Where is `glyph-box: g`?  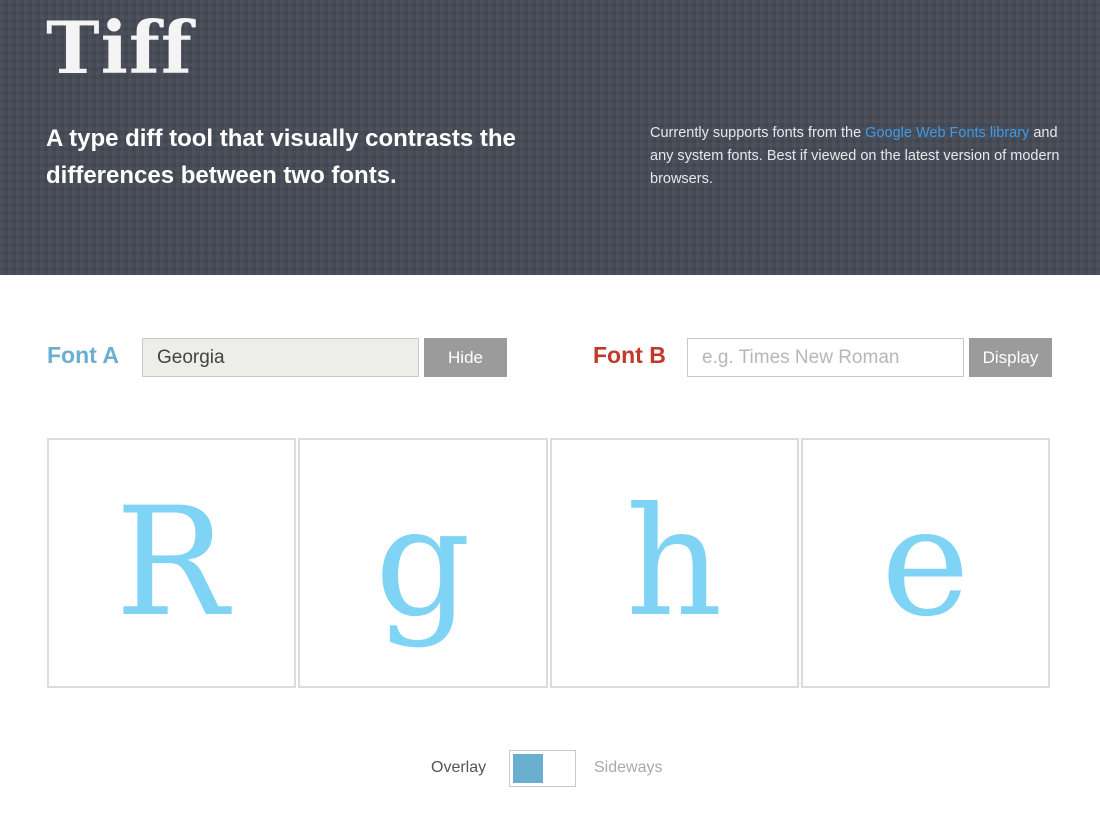
glyph-box: g is located at coordinates (423, 563).